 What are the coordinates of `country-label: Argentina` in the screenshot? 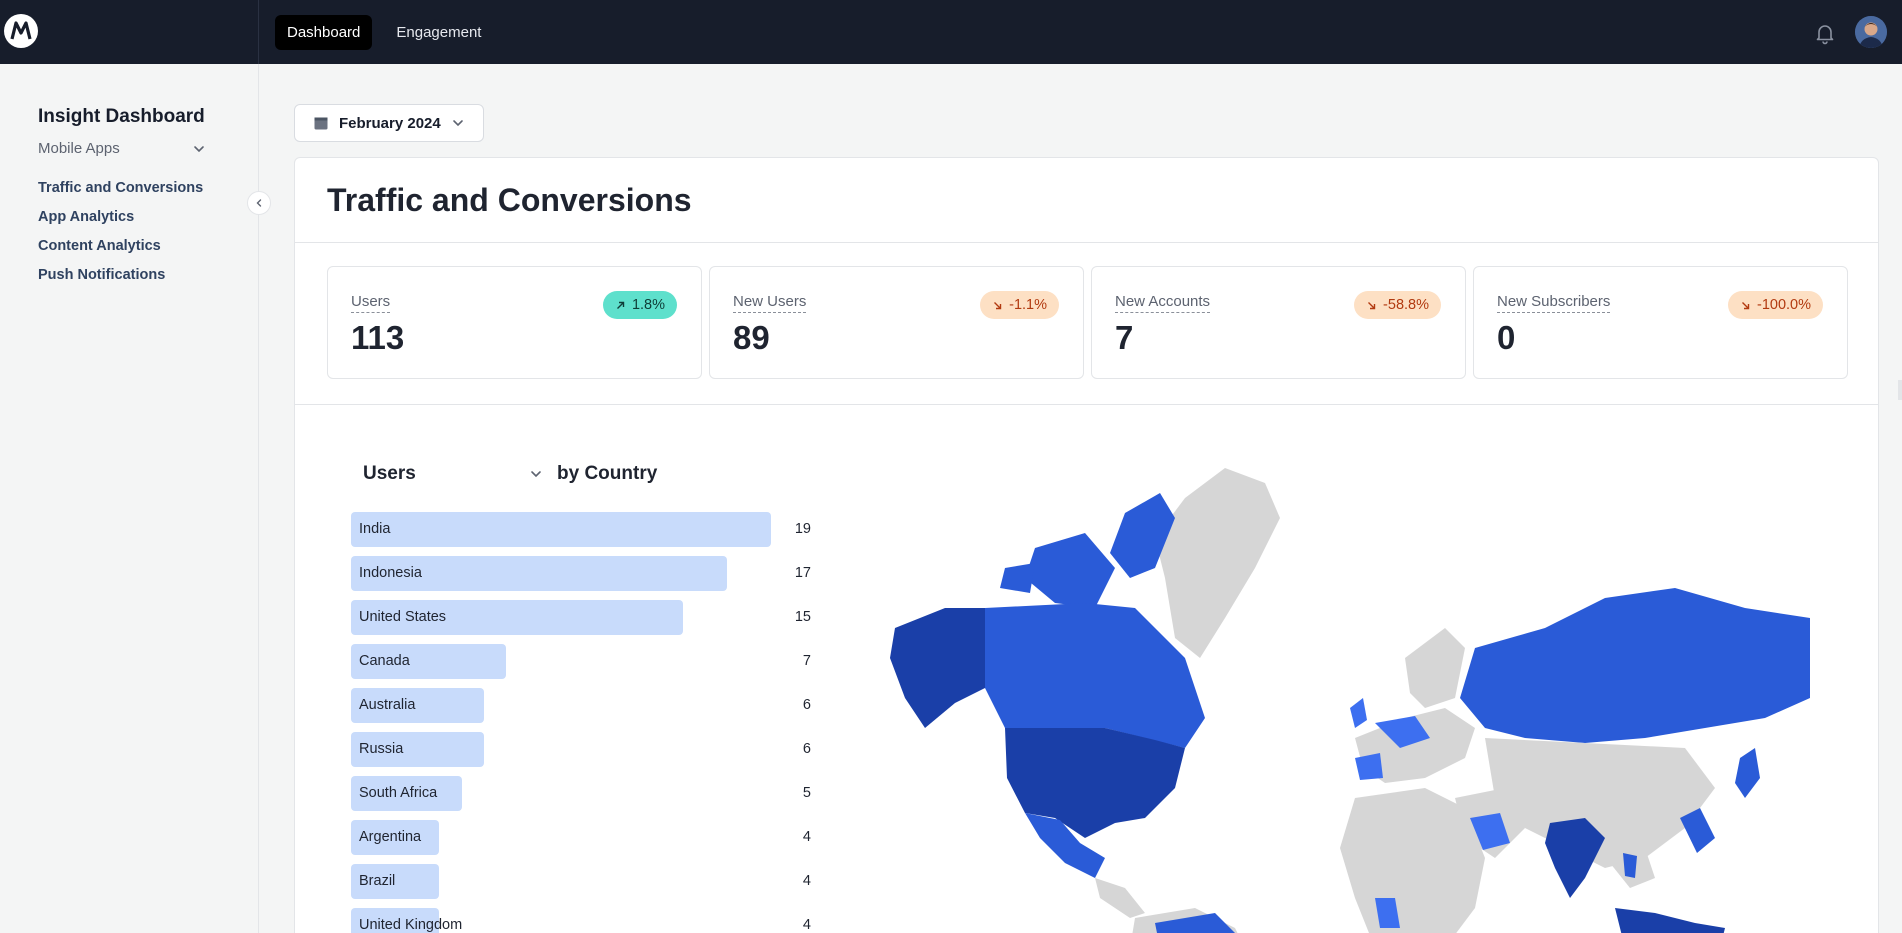 It's located at (390, 837).